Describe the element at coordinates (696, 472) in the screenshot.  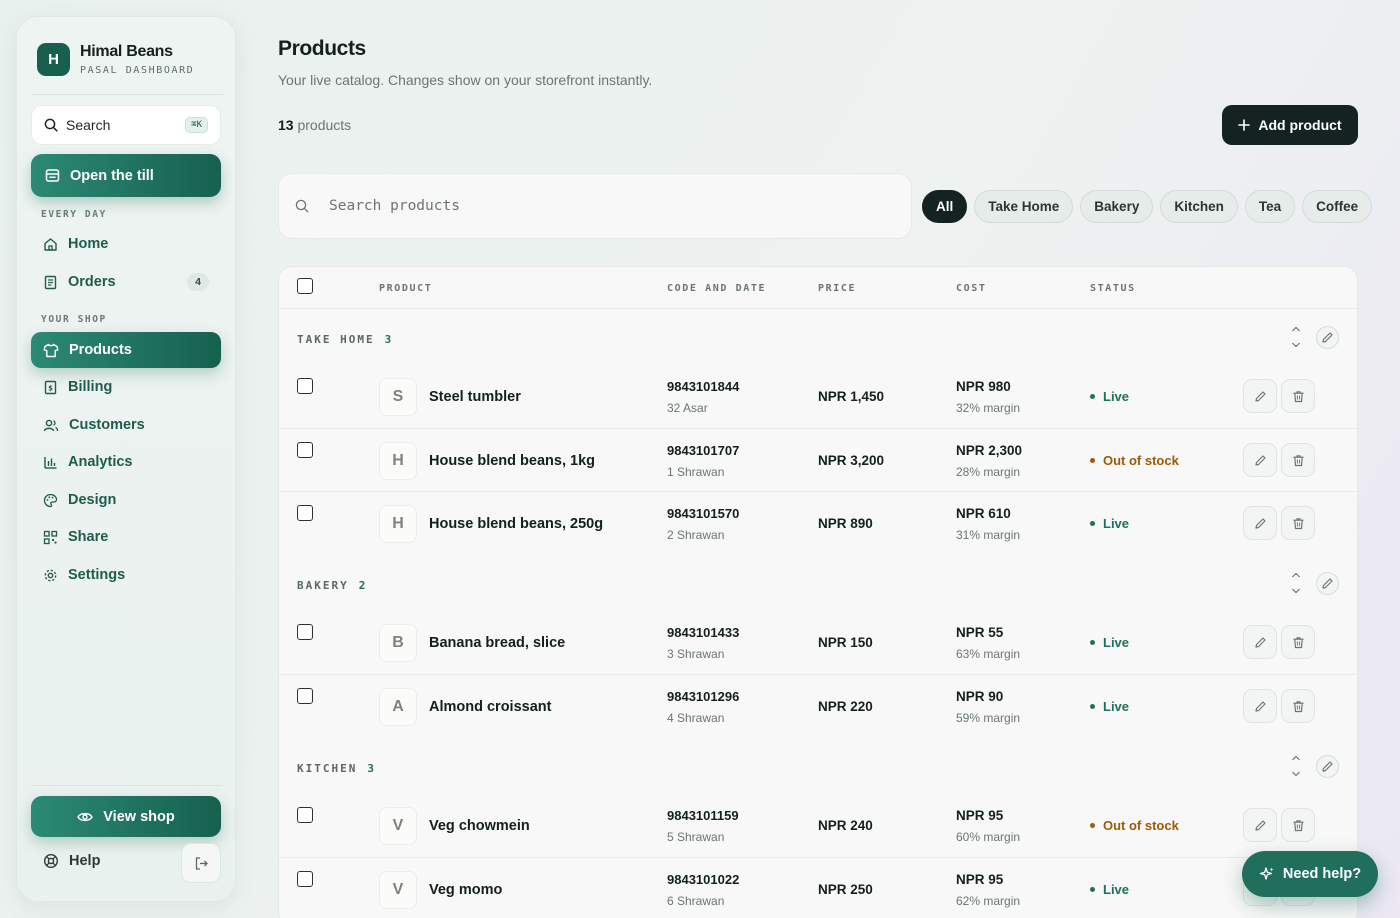
I see `product-date: 1 Shrawan` at that location.